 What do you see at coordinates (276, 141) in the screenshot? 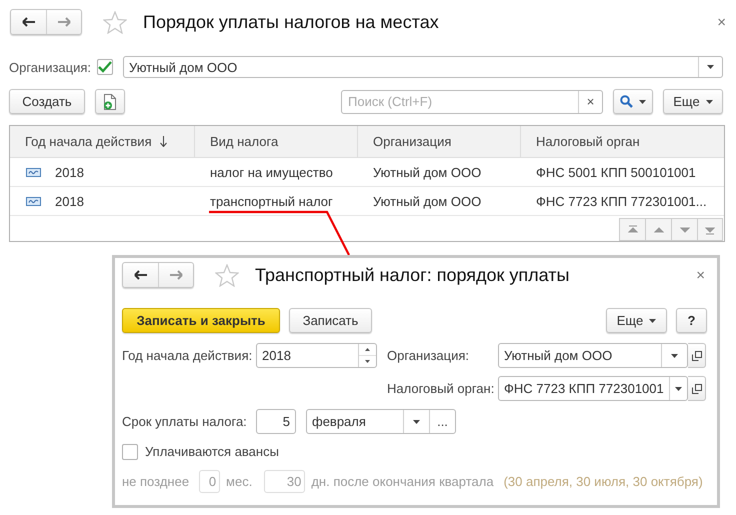
I see `column-header: Вид налога` at bounding box center [276, 141].